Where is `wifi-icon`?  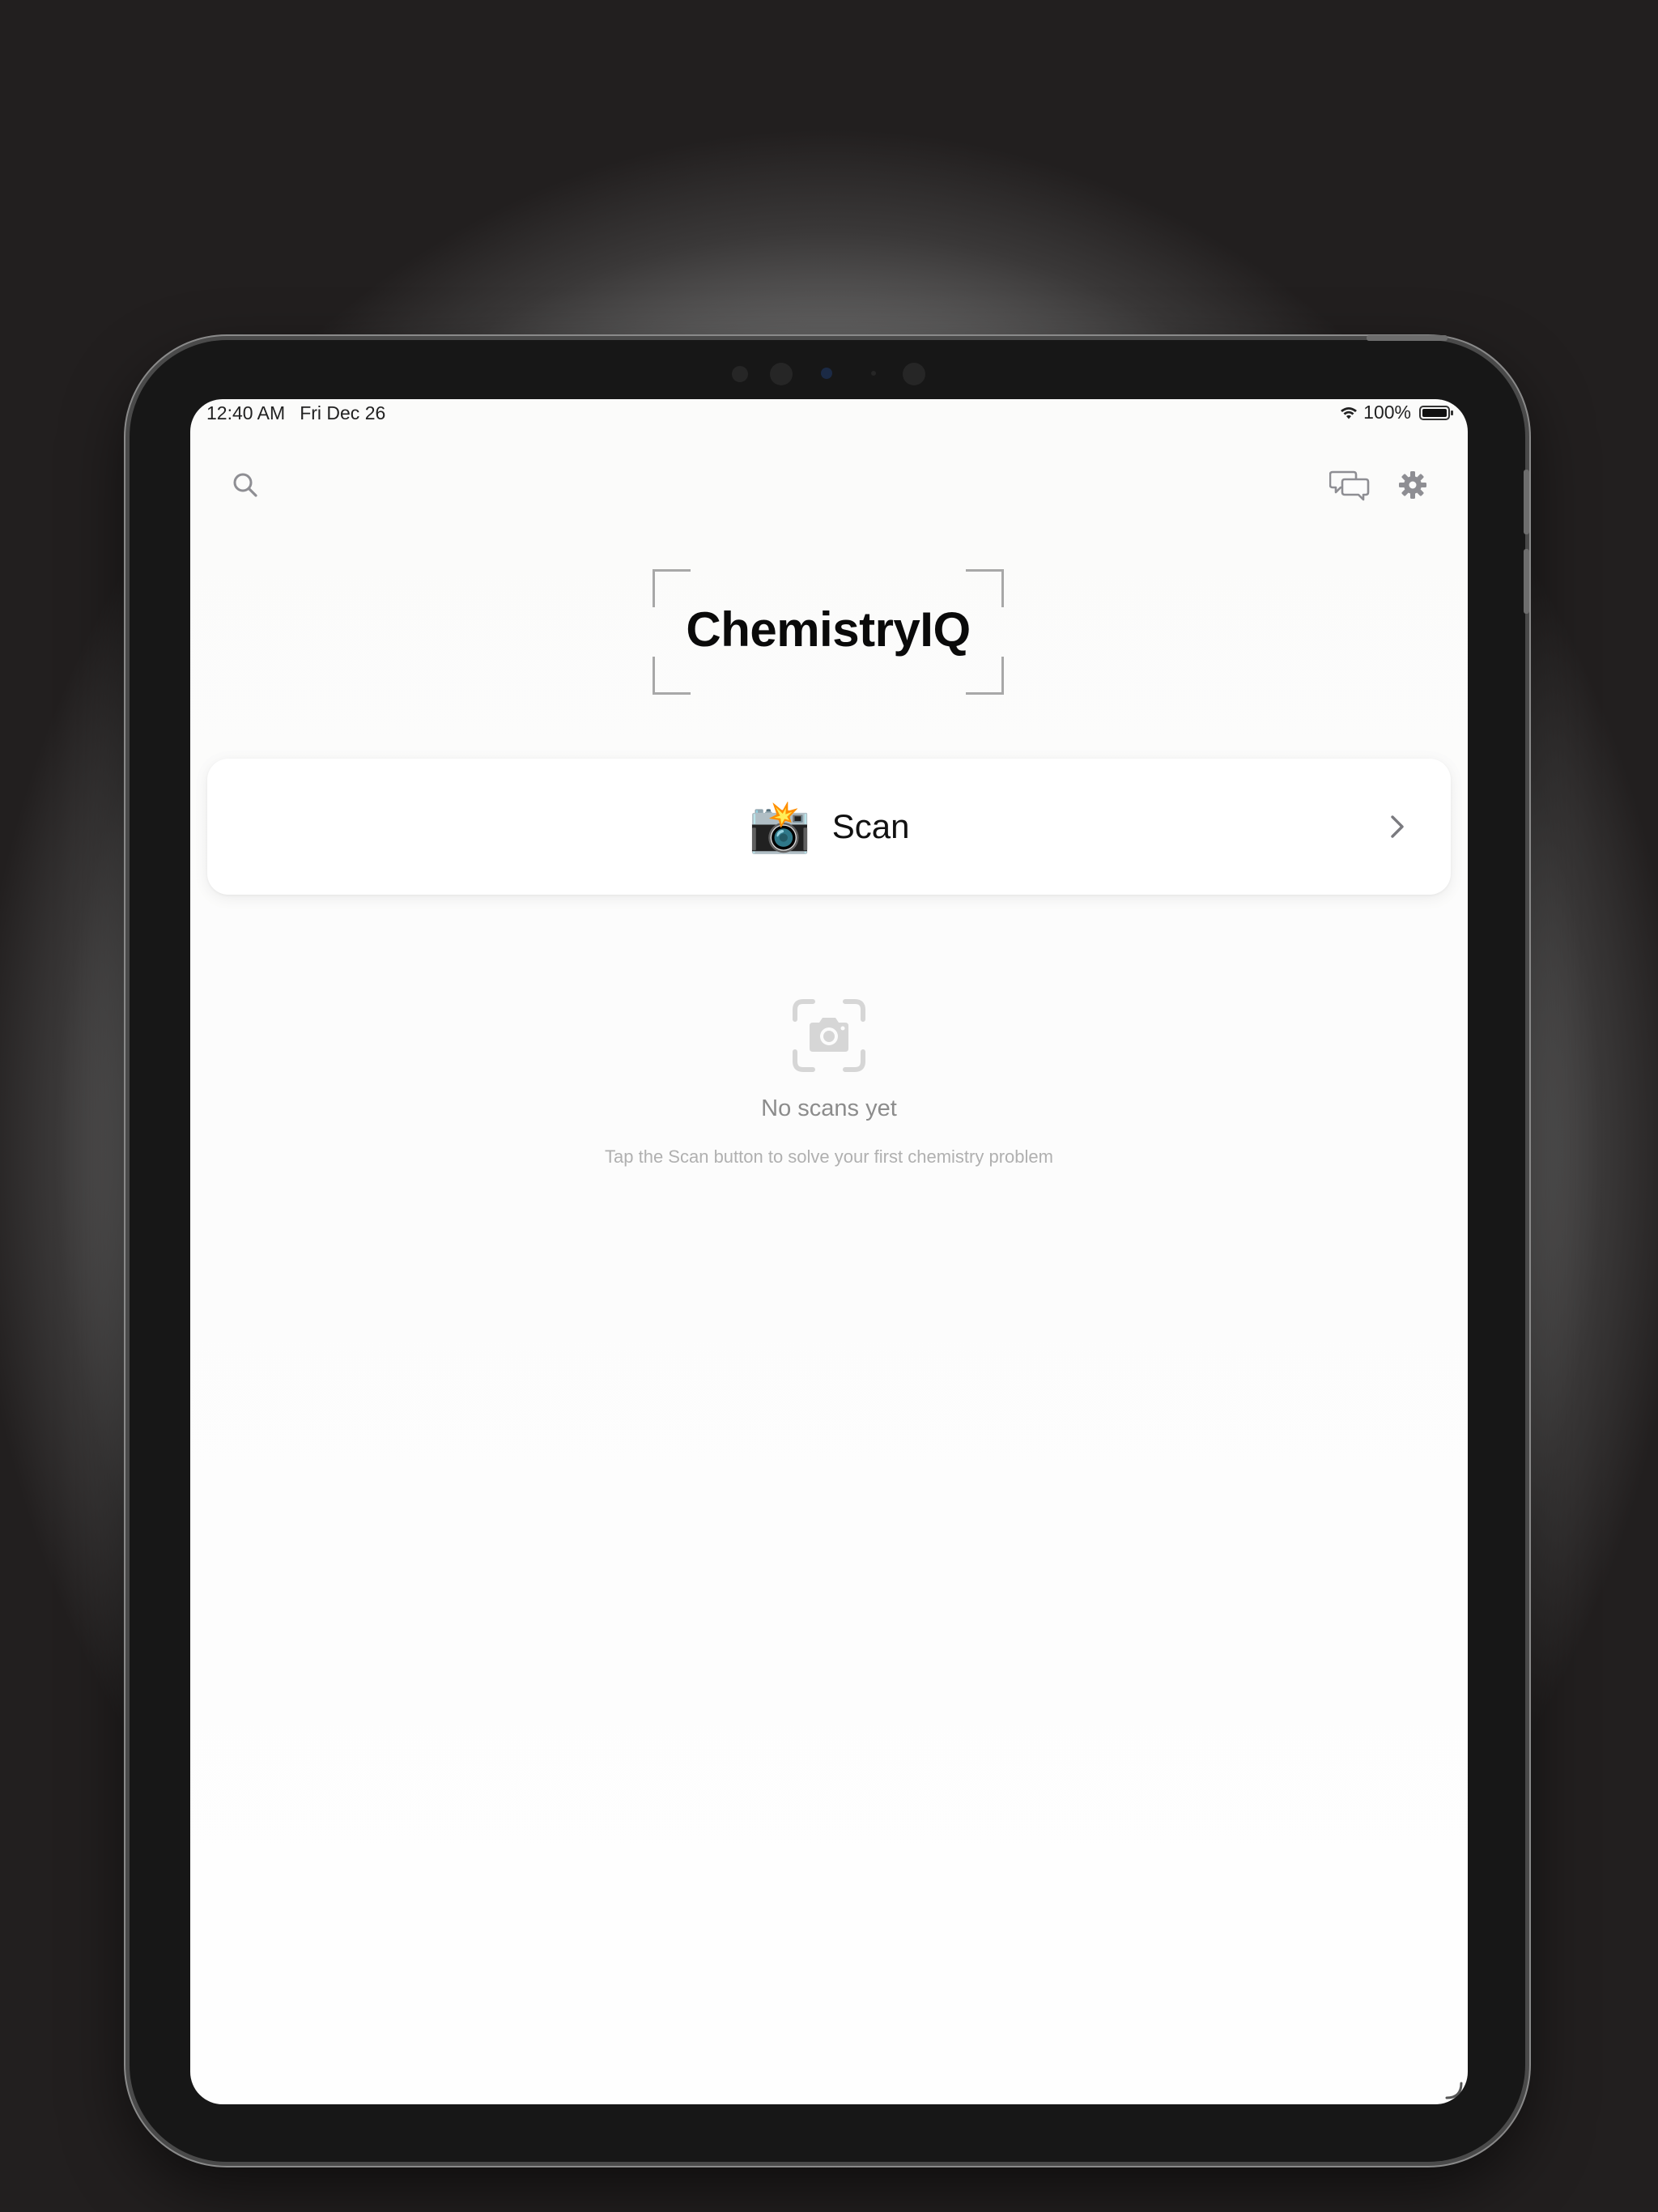
wifi-icon is located at coordinates (1349, 412).